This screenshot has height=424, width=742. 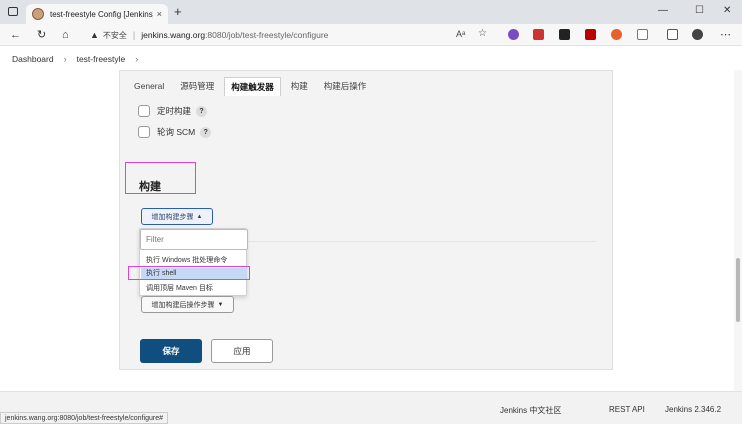 What do you see at coordinates (267, 35) in the screenshot?
I see `url-path: :8080/job/test-freestyle/configure` at bounding box center [267, 35].